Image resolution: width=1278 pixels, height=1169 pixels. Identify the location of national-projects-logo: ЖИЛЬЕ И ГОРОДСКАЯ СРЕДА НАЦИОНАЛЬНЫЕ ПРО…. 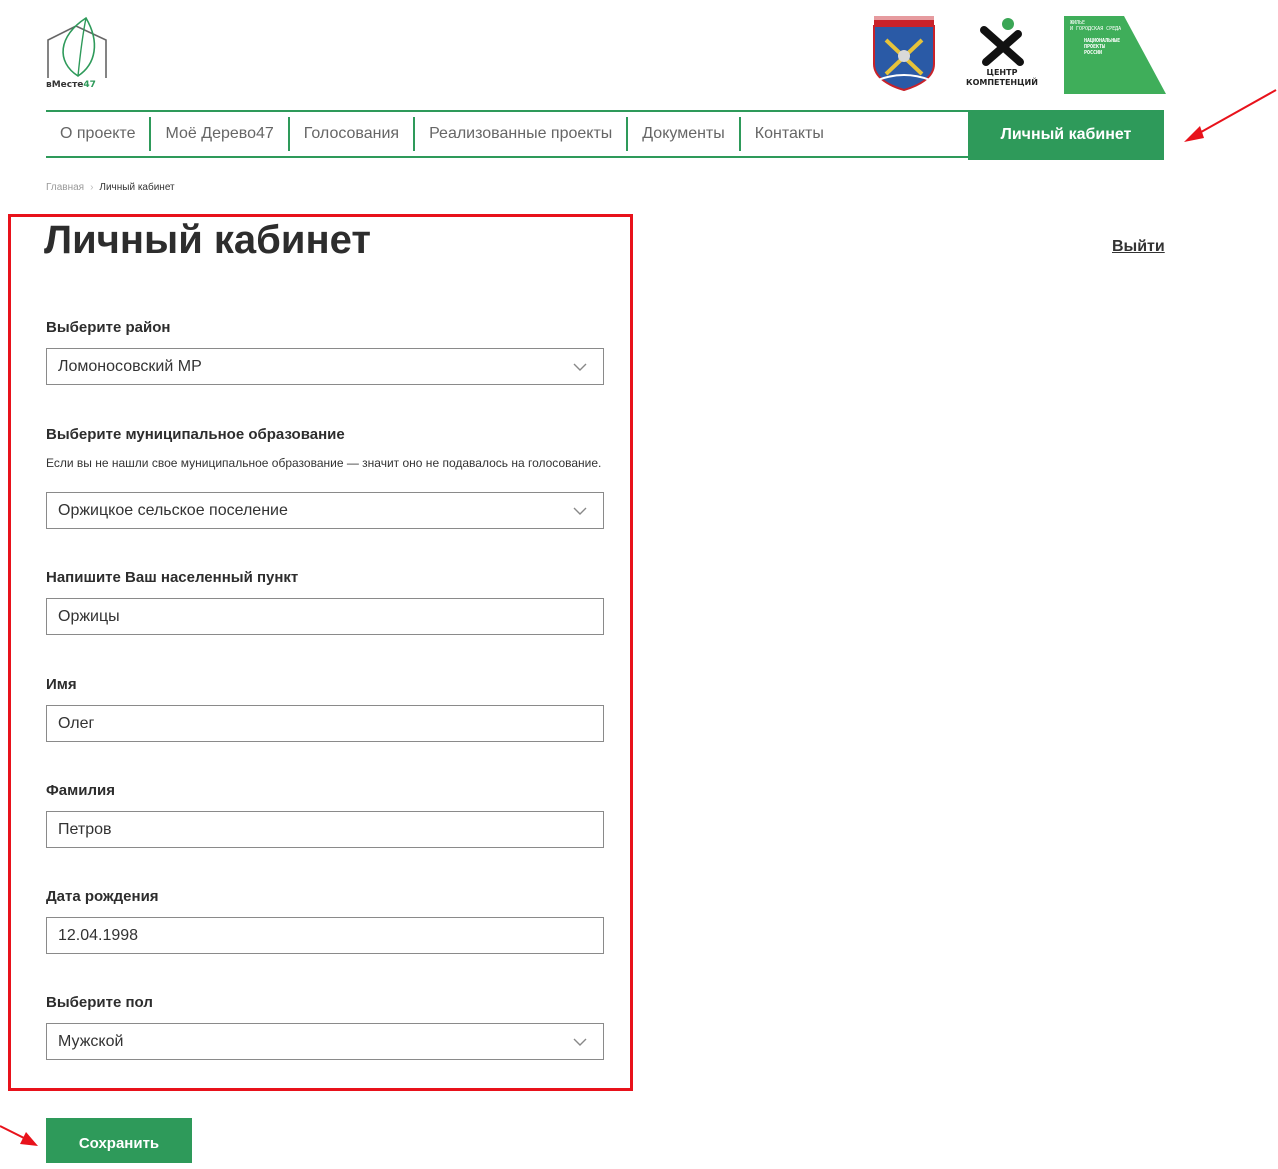
(1115, 55).